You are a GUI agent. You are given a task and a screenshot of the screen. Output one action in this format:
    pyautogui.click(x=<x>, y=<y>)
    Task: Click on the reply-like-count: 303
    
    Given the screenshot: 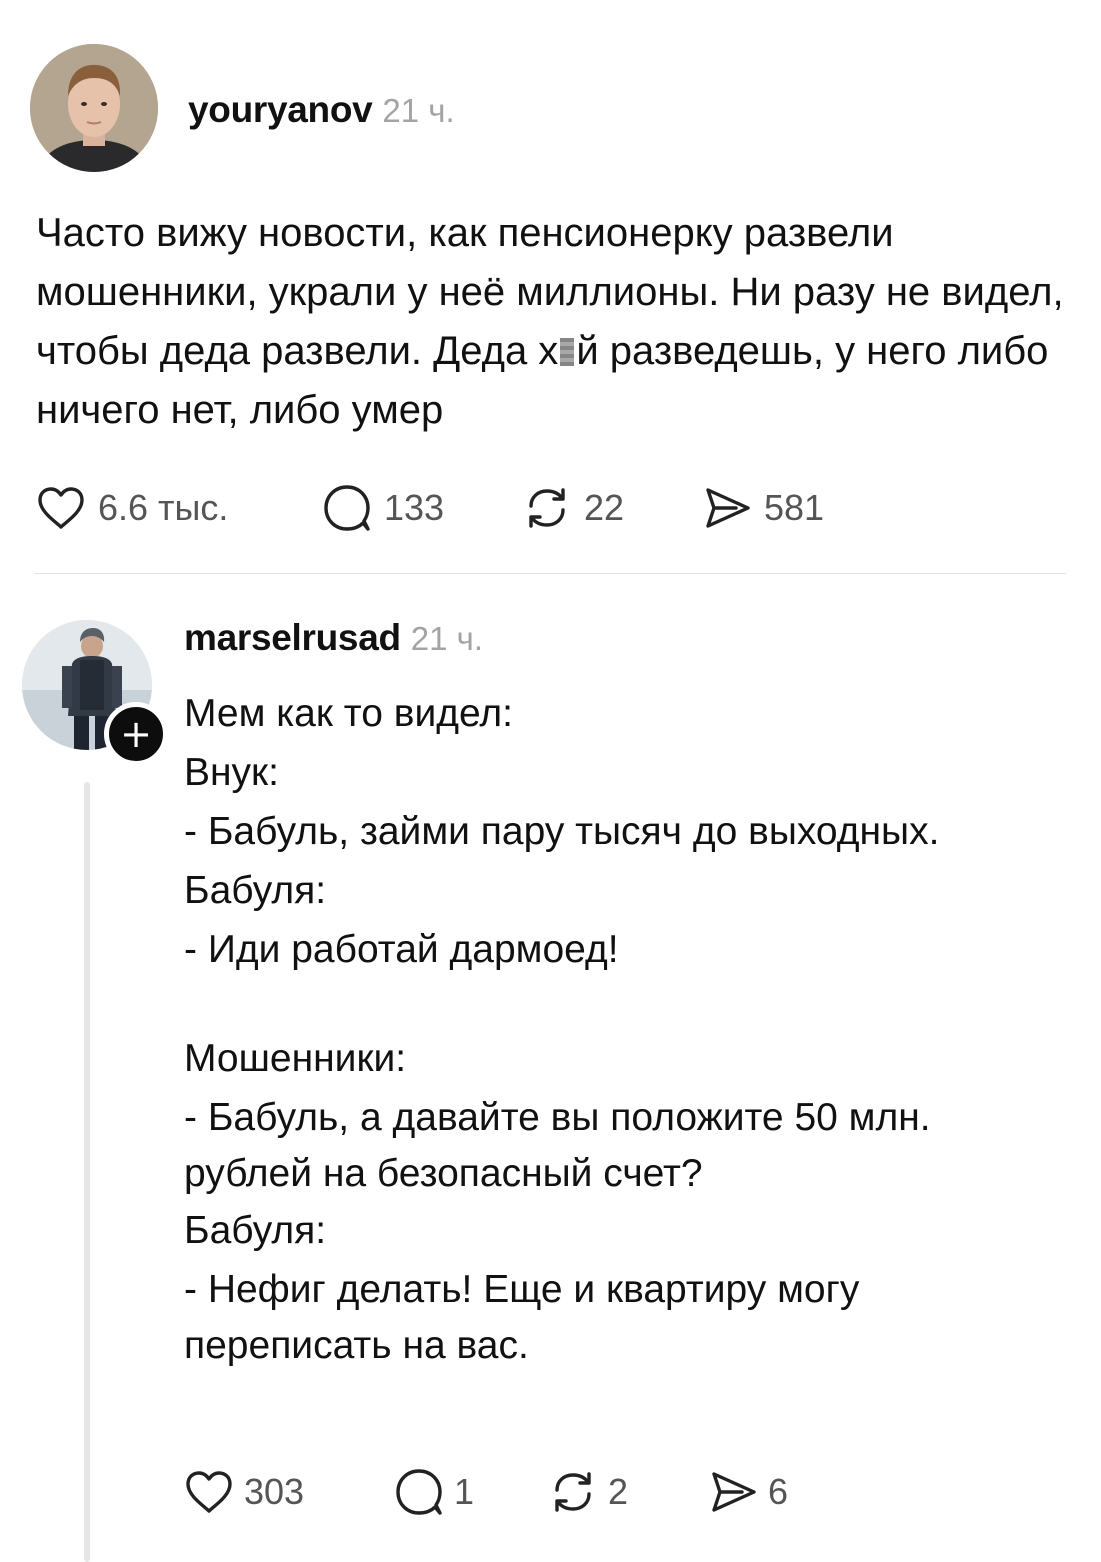 What is the action you would take?
    pyautogui.click(x=274, y=1491)
    